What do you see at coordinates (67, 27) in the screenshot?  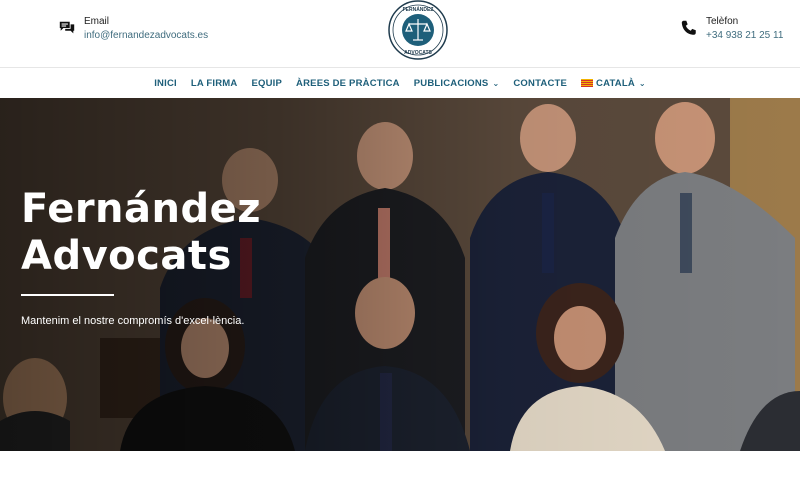 I see `chat-bubbles-icon` at bounding box center [67, 27].